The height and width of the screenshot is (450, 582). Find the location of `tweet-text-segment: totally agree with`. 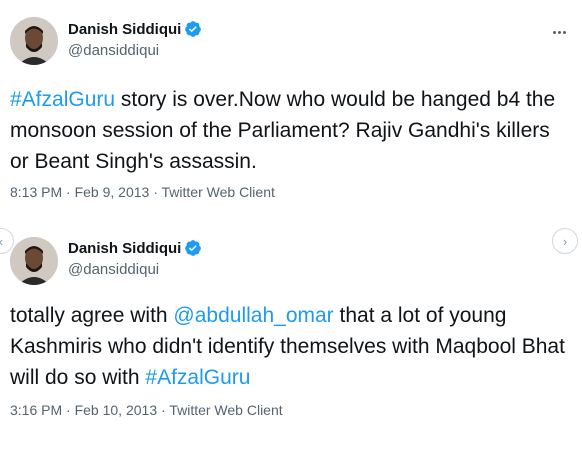

tweet-text-segment: totally agree with is located at coordinates (92, 315).